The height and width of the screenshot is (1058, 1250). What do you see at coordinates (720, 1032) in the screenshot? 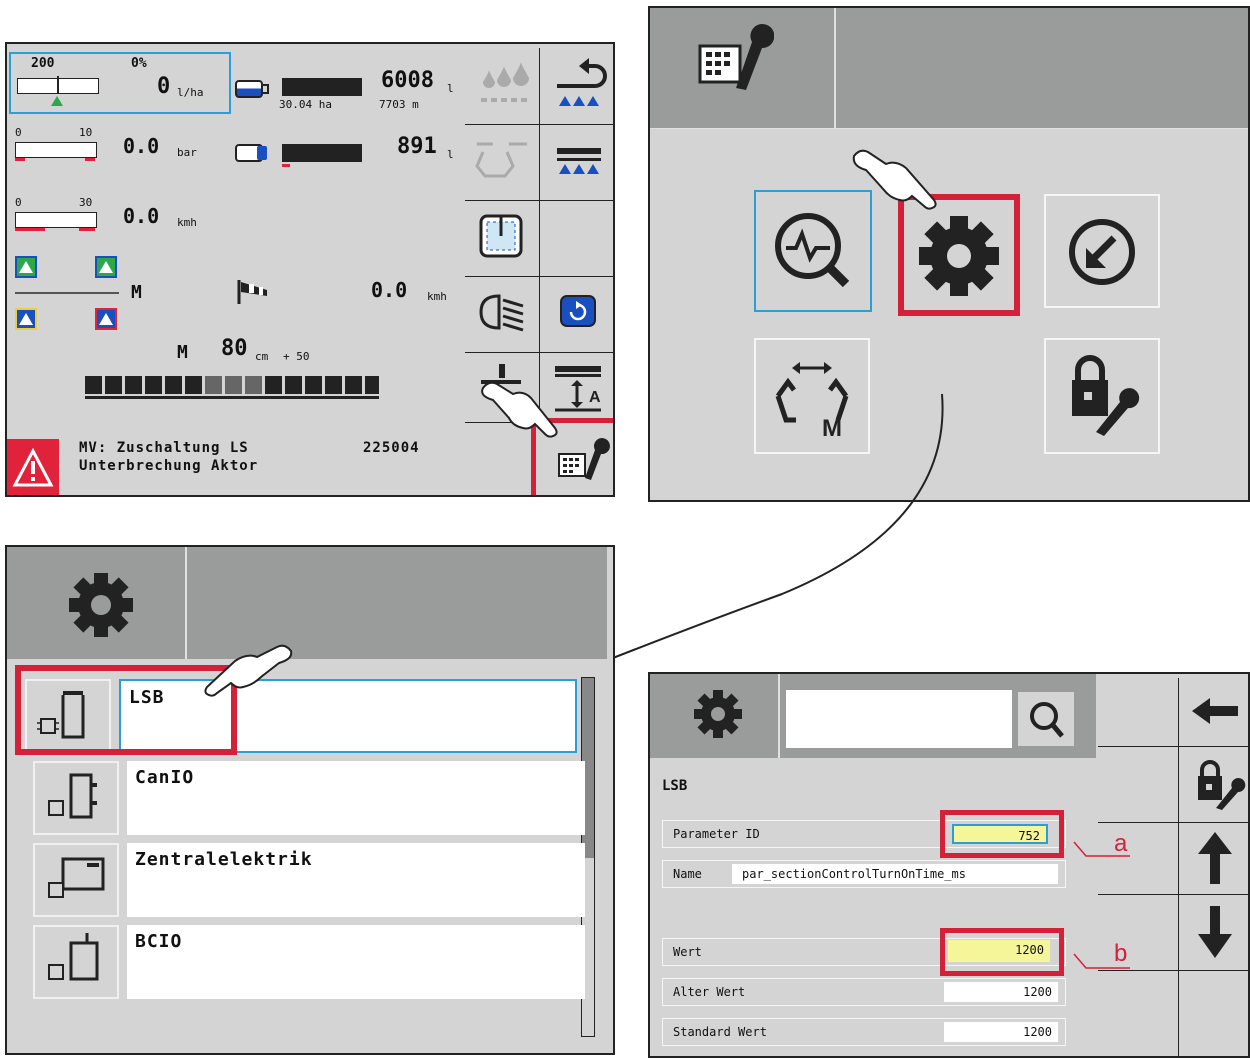
I see `default-value-label: Standard Wert` at bounding box center [720, 1032].